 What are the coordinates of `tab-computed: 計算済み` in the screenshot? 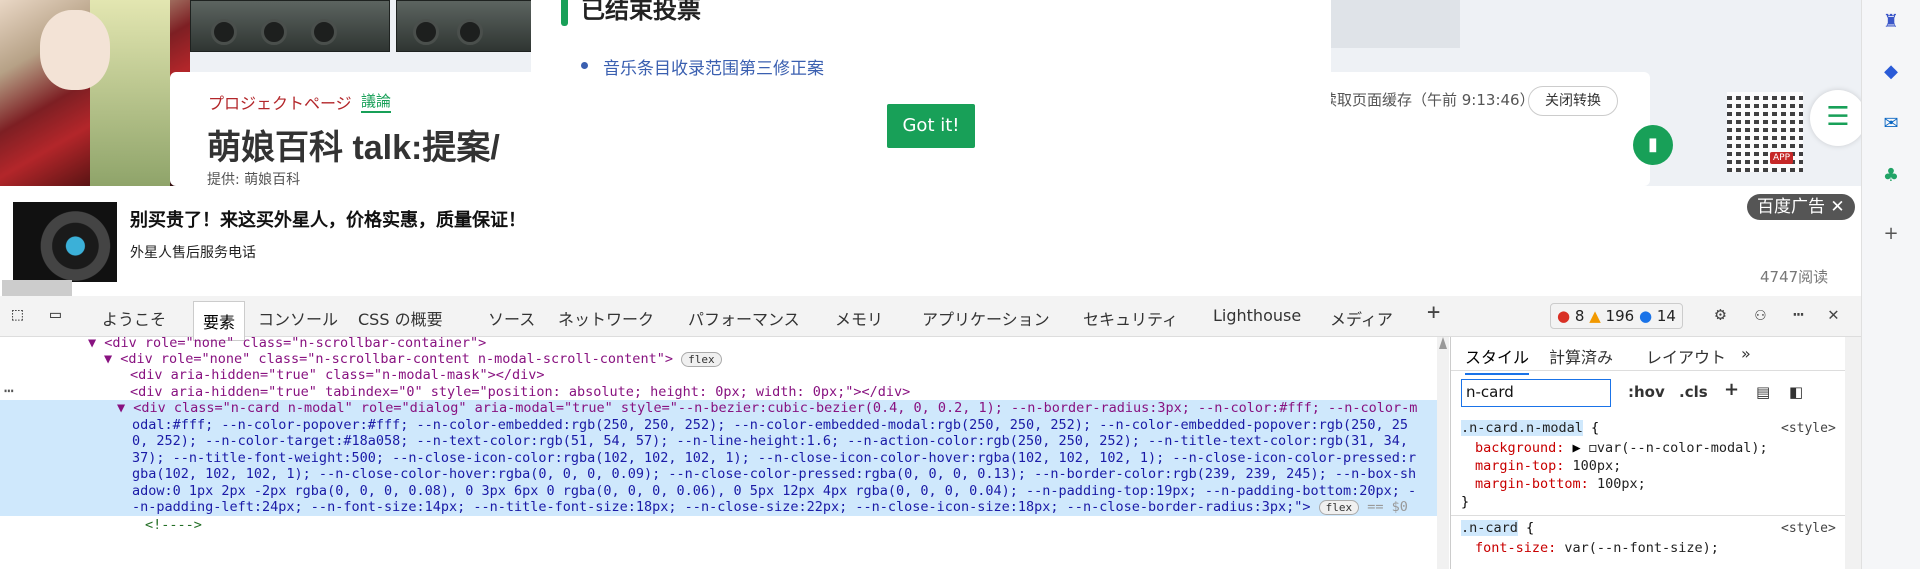 It's located at (1581, 356).